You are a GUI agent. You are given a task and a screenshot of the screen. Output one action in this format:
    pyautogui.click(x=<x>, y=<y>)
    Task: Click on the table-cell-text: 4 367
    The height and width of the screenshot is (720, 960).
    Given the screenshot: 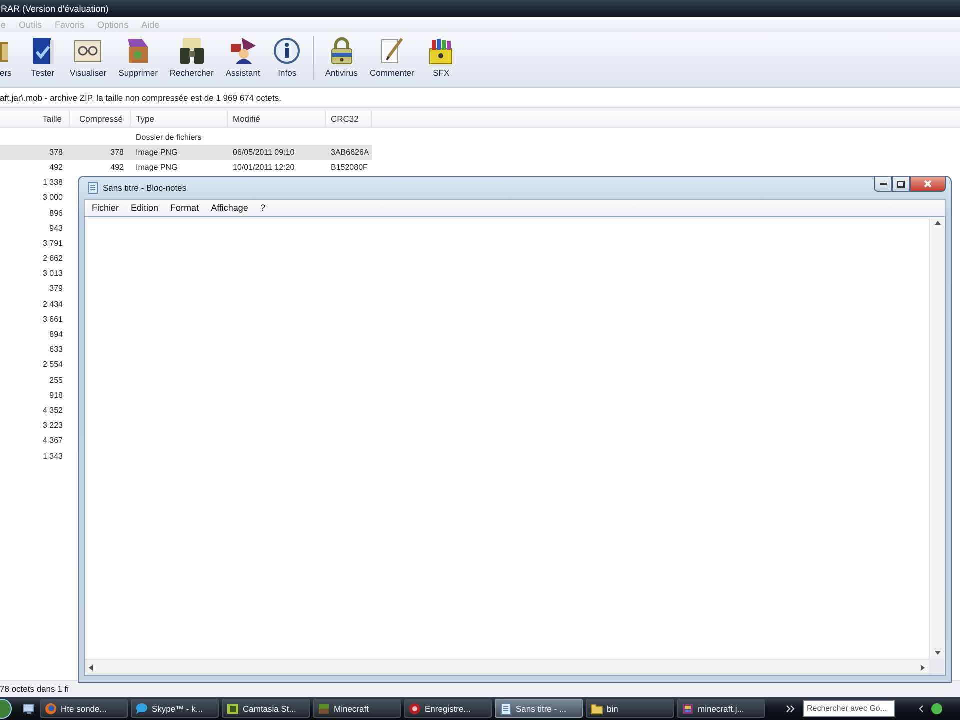 What is the action you would take?
    pyautogui.click(x=53, y=441)
    